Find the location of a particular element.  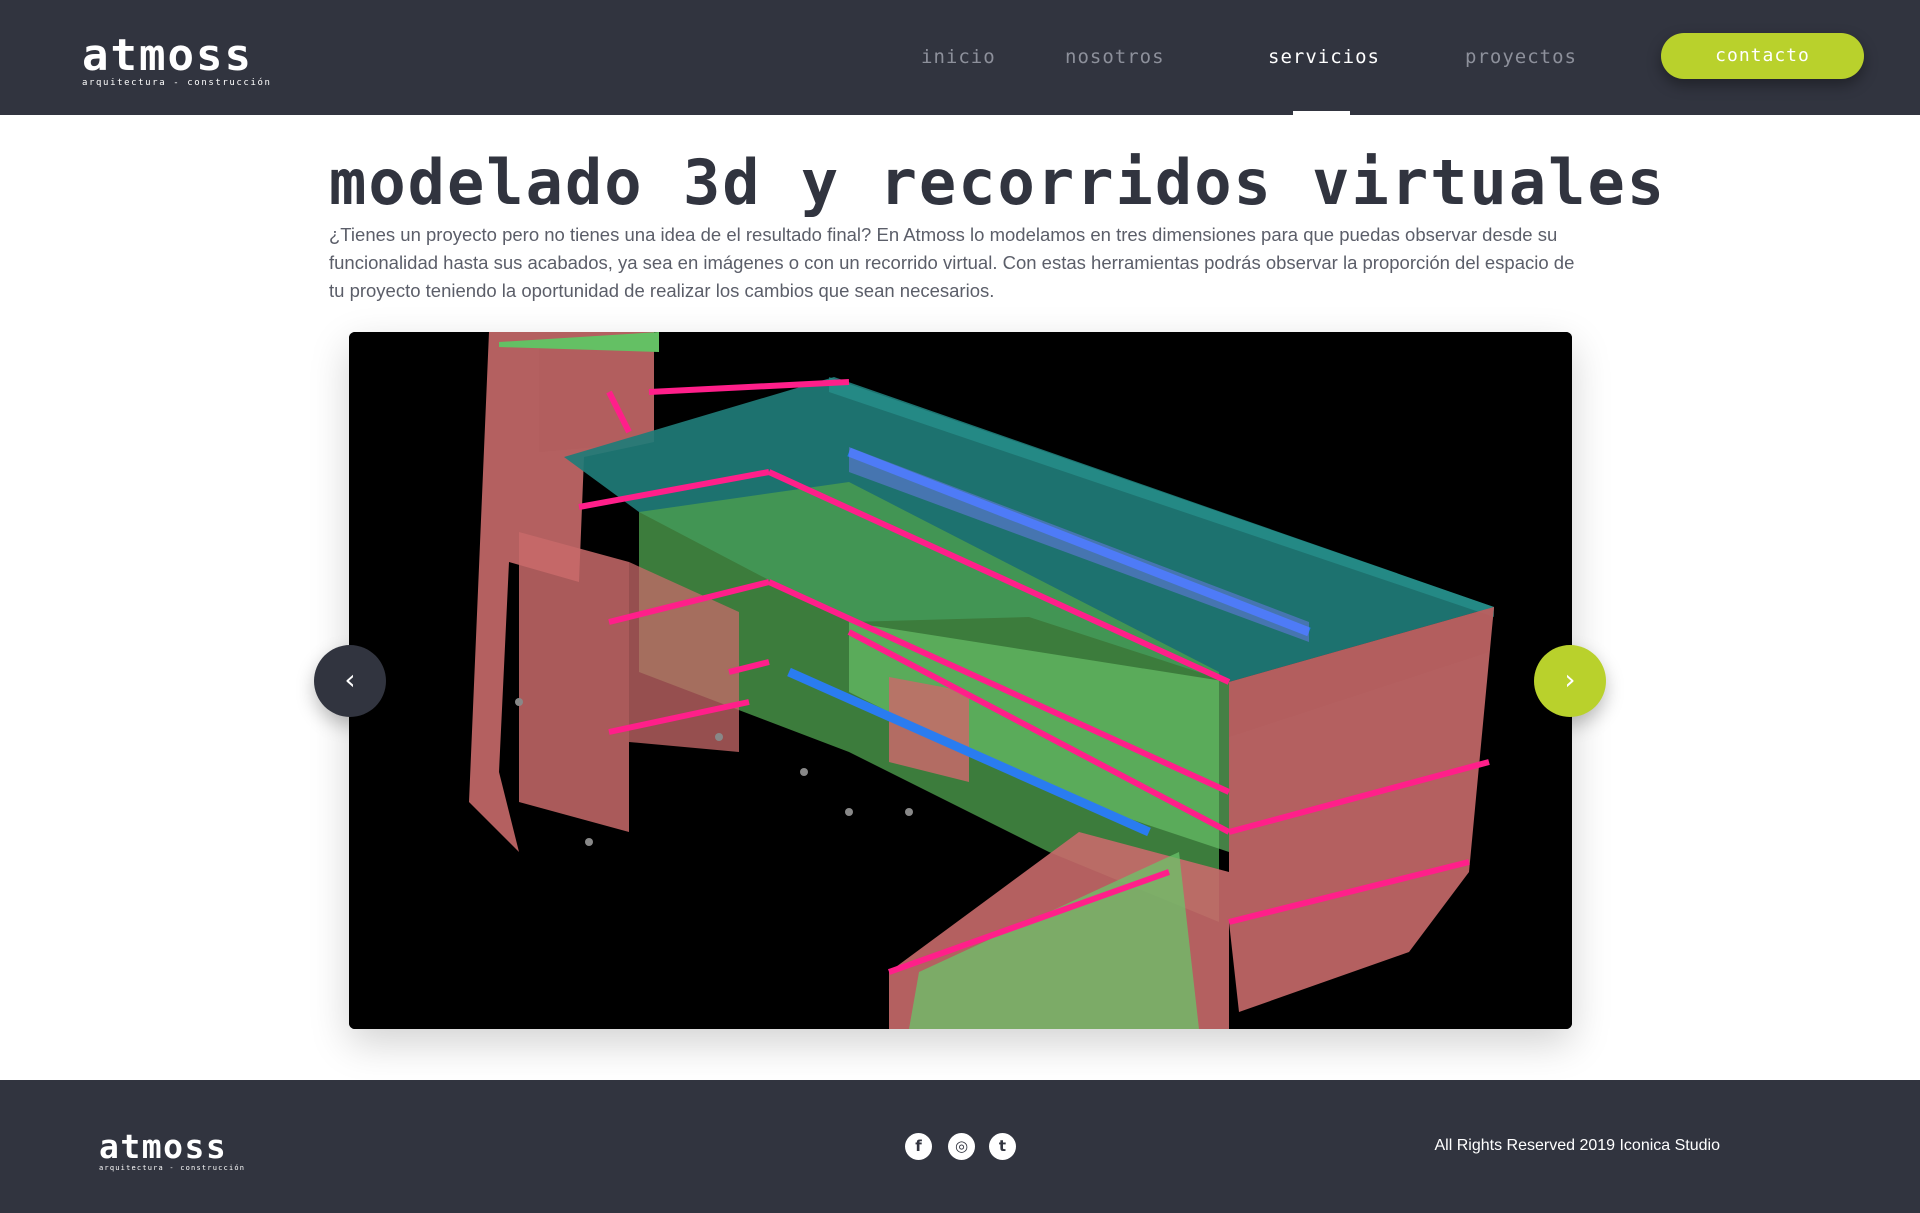

footer-logo-tagline: arquitectura - construcción is located at coordinates (172, 1168).